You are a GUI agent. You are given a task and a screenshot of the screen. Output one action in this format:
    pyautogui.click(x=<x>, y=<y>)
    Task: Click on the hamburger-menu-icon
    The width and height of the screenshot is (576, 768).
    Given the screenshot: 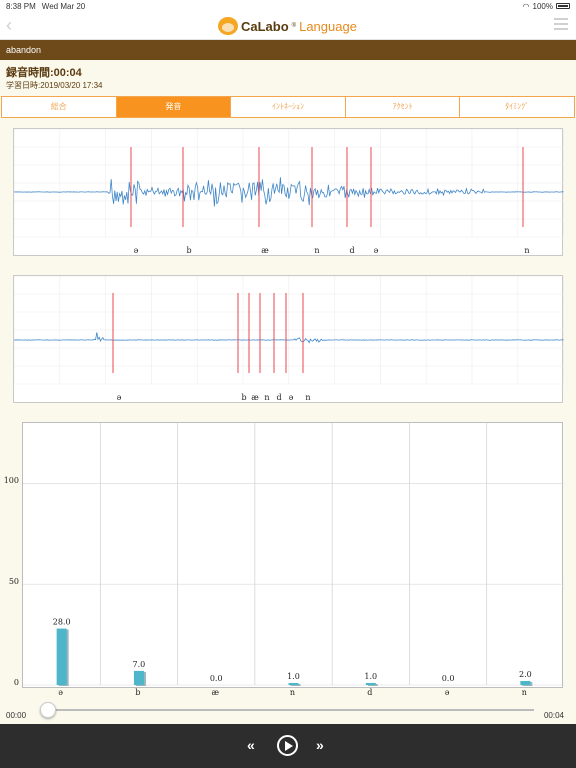 What is the action you would take?
    pyautogui.click(x=561, y=24)
    